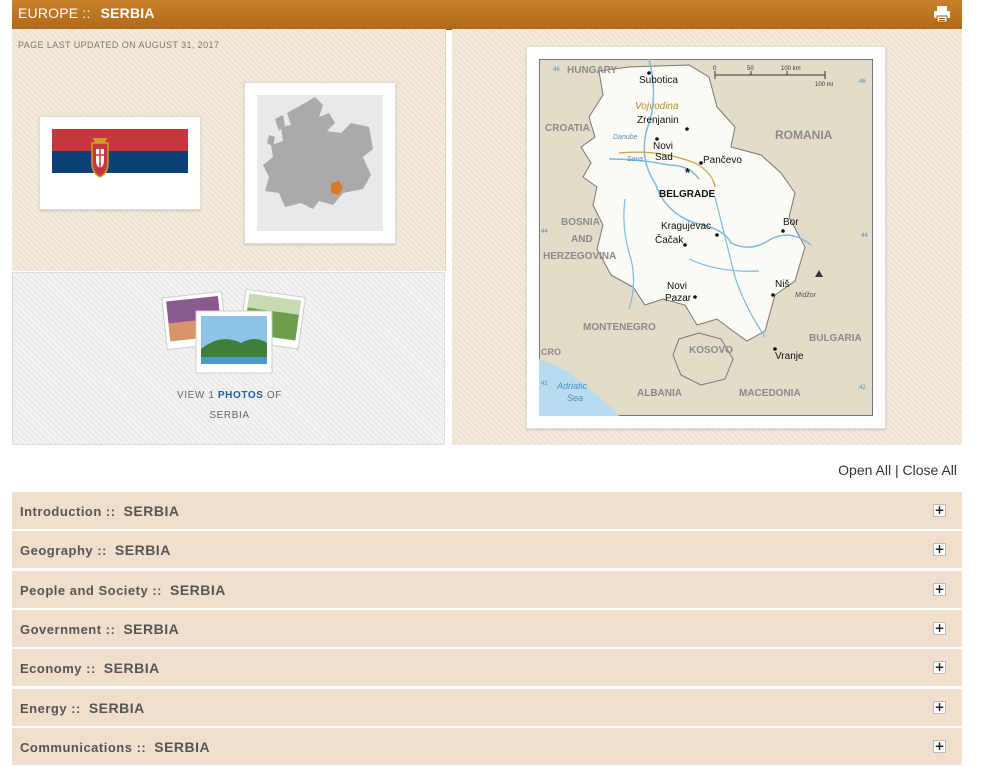 The image size is (983, 766). What do you see at coordinates (635, 159) in the screenshot?
I see `label-sava: Sava` at bounding box center [635, 159].